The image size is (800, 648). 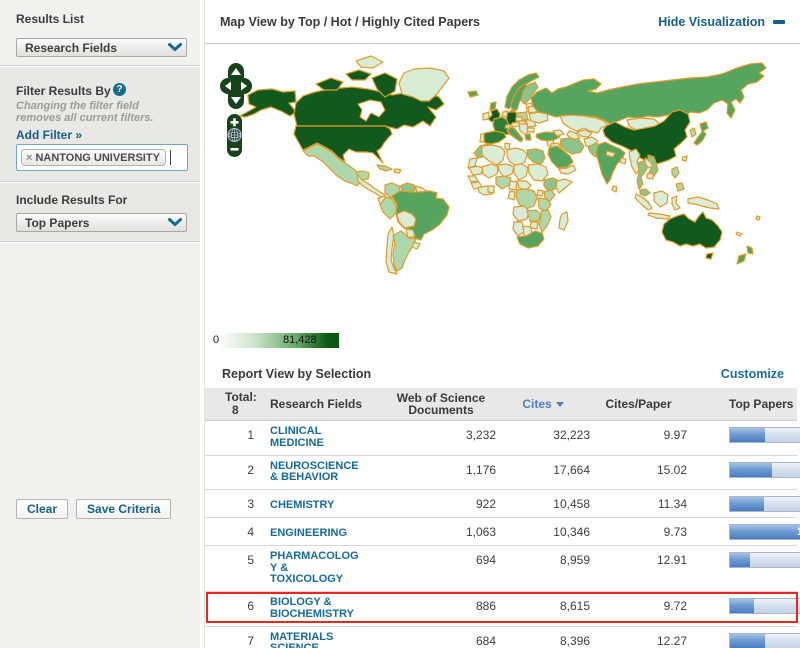 I want to click on map-pan-control, so click(x=236, y=86).